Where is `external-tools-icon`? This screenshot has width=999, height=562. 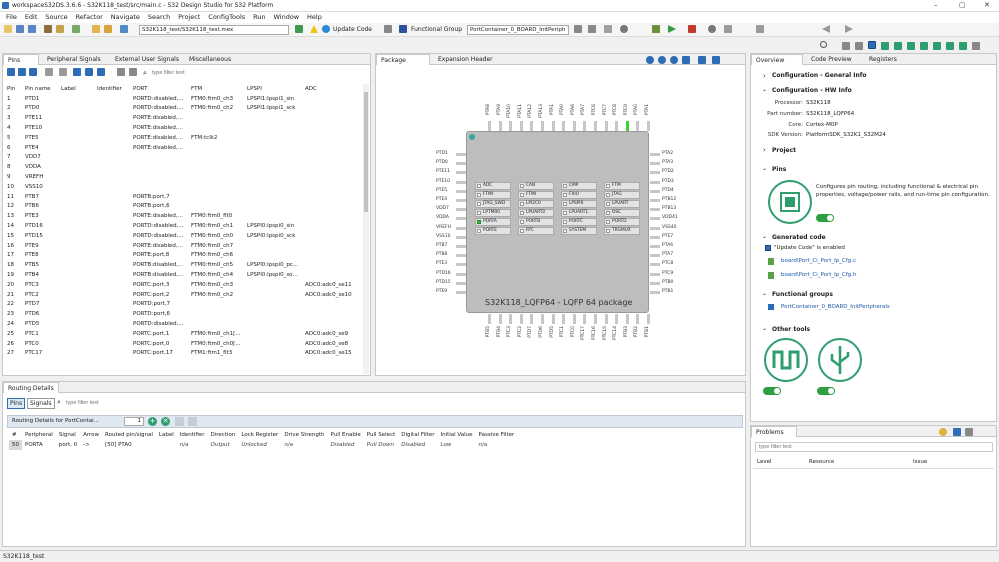 external-tools-icon is located at coordinates (692, 29).